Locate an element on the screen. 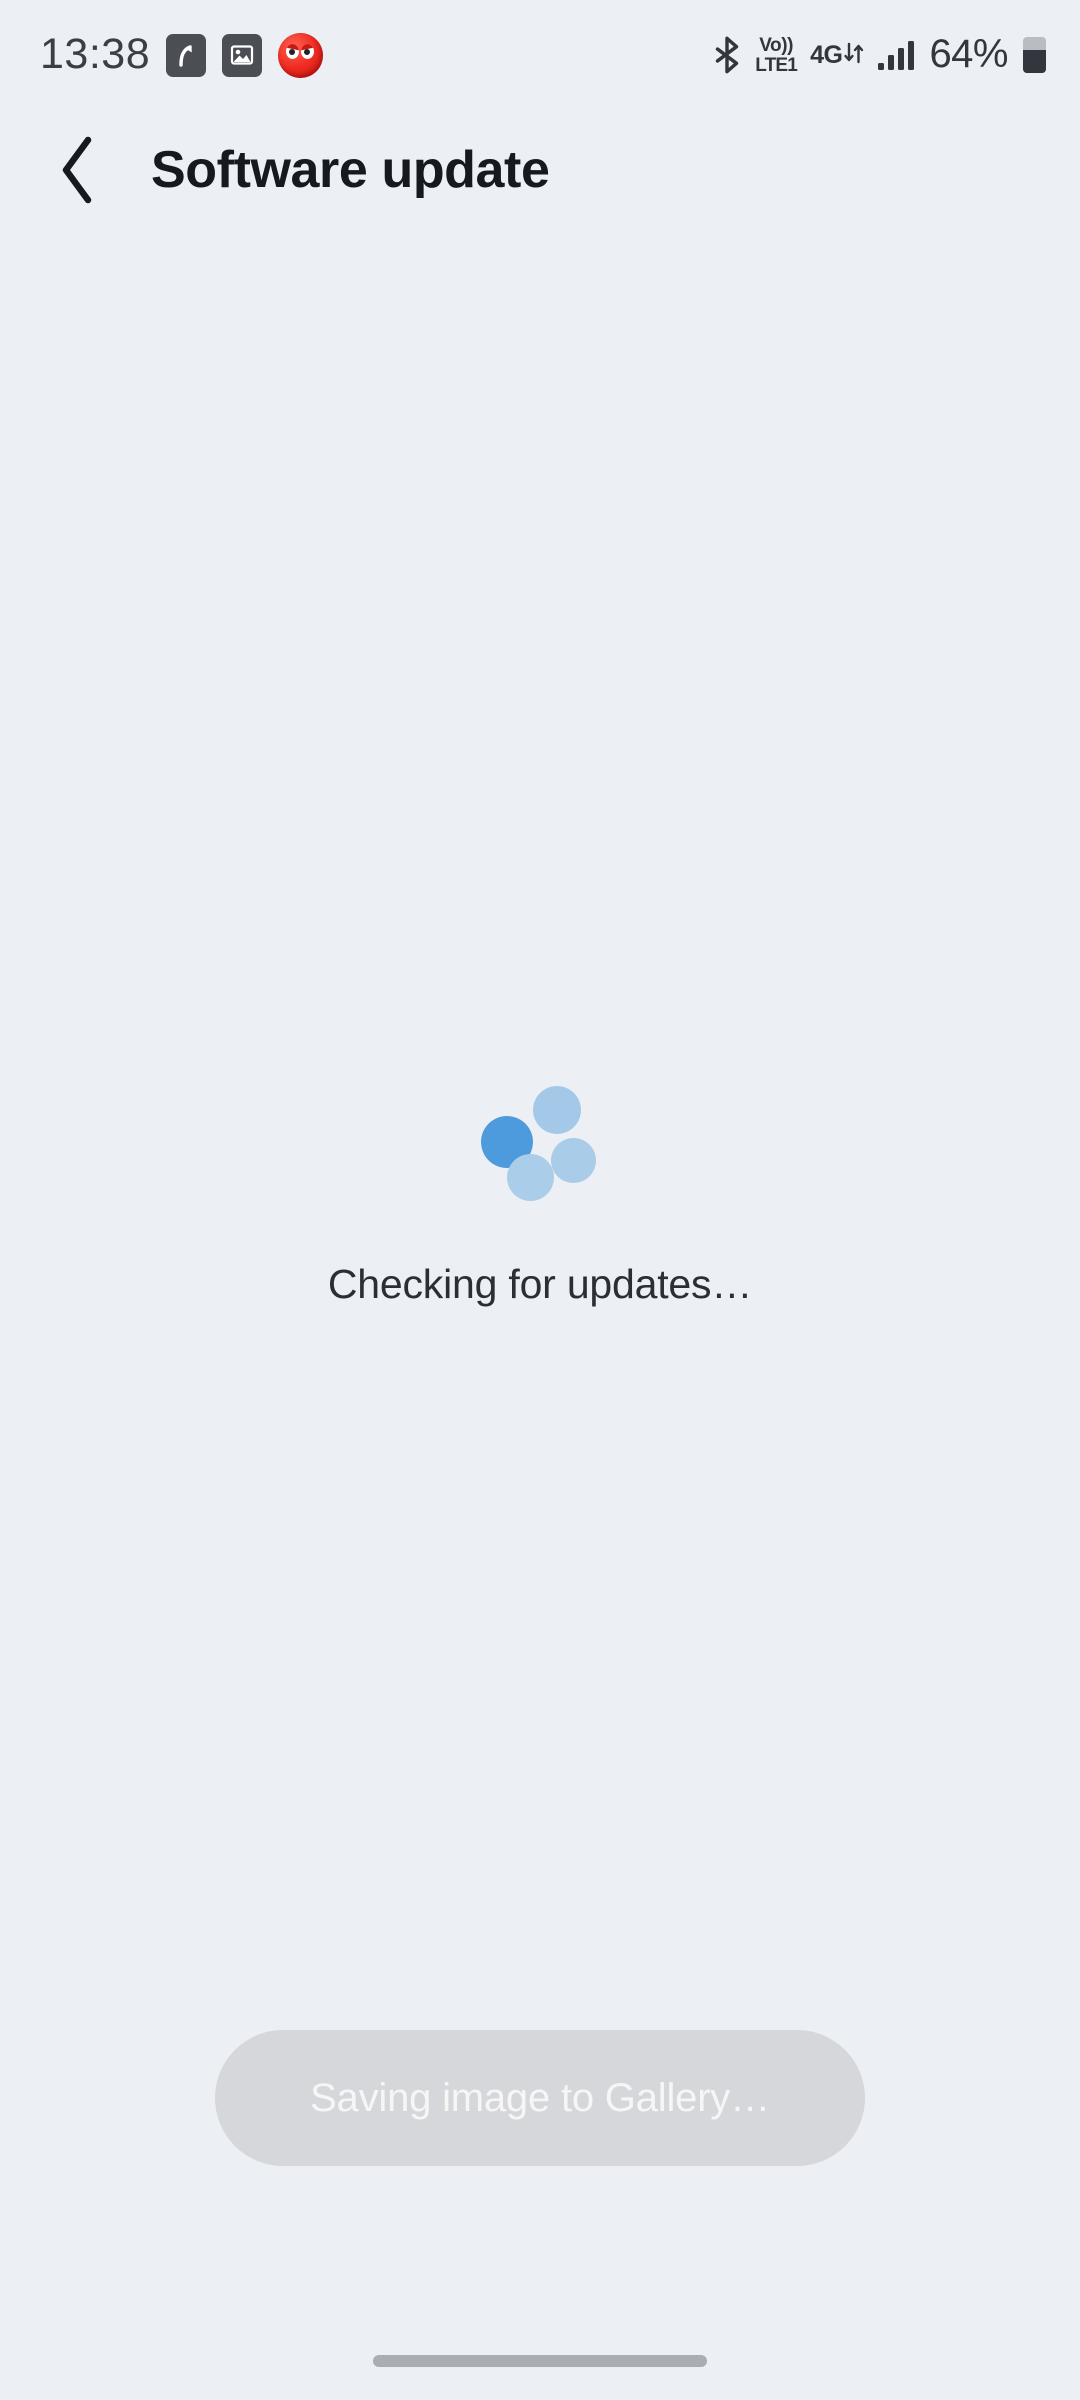 This screenshot has height=2400, width=1080. status-bar: 13:38 Vo)) LTE1 4G 64% is located at coordinates (540, 55).